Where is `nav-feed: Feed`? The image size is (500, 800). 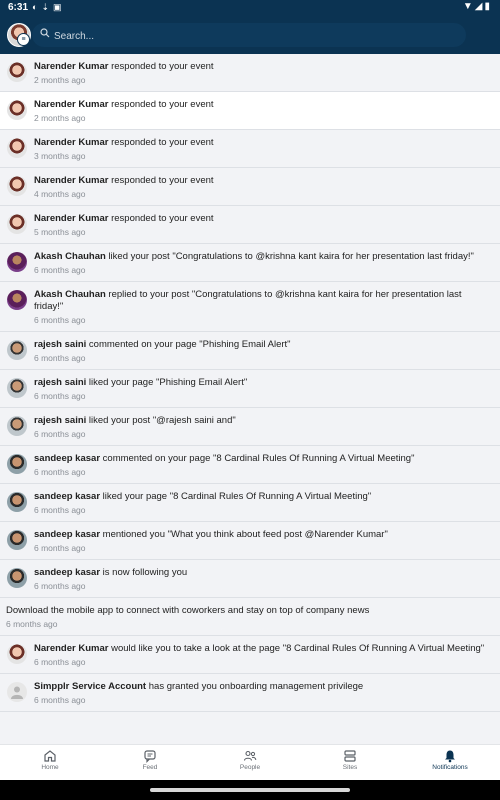 nav-feed: Feed is located at coordinates (150, 764).